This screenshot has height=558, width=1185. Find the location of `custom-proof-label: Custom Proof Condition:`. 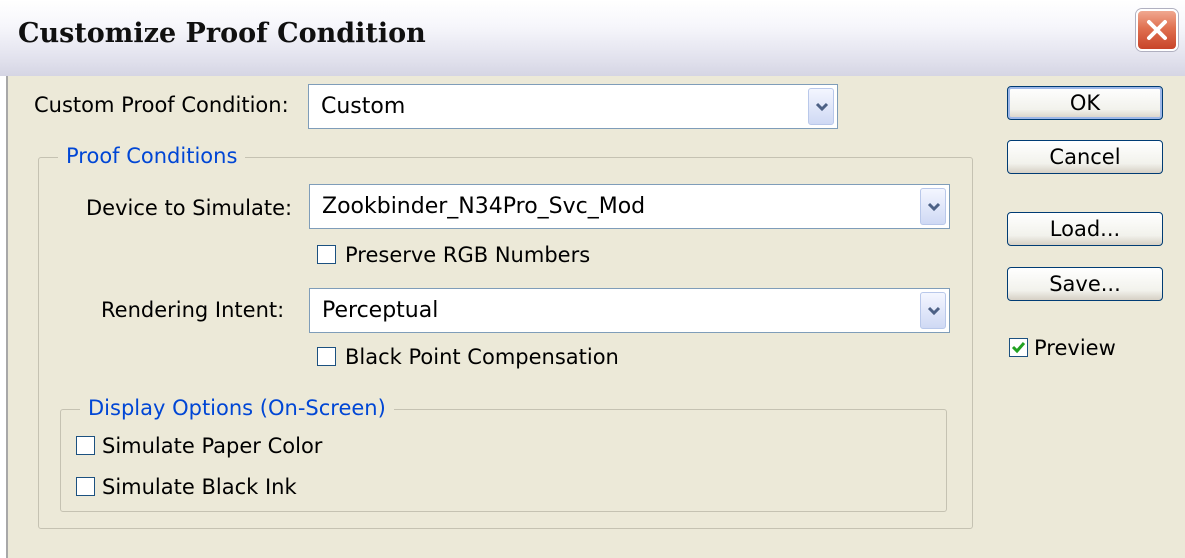

custom-proof-label: Custom Proof Condition: is located at coordinates (161, 105).